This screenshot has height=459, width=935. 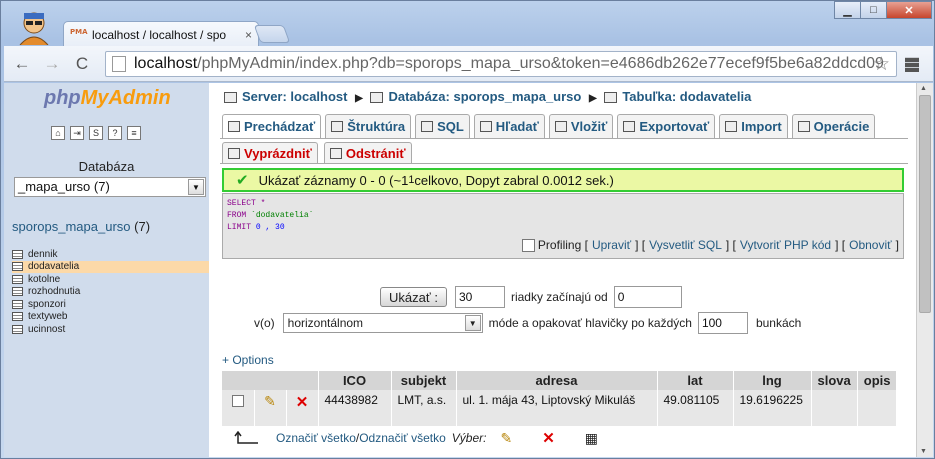 What do you see at coordinates (270, 152) in the screenshot?
I see `tab-empty: Vyprázdniť` at bounding box center [270, 152].